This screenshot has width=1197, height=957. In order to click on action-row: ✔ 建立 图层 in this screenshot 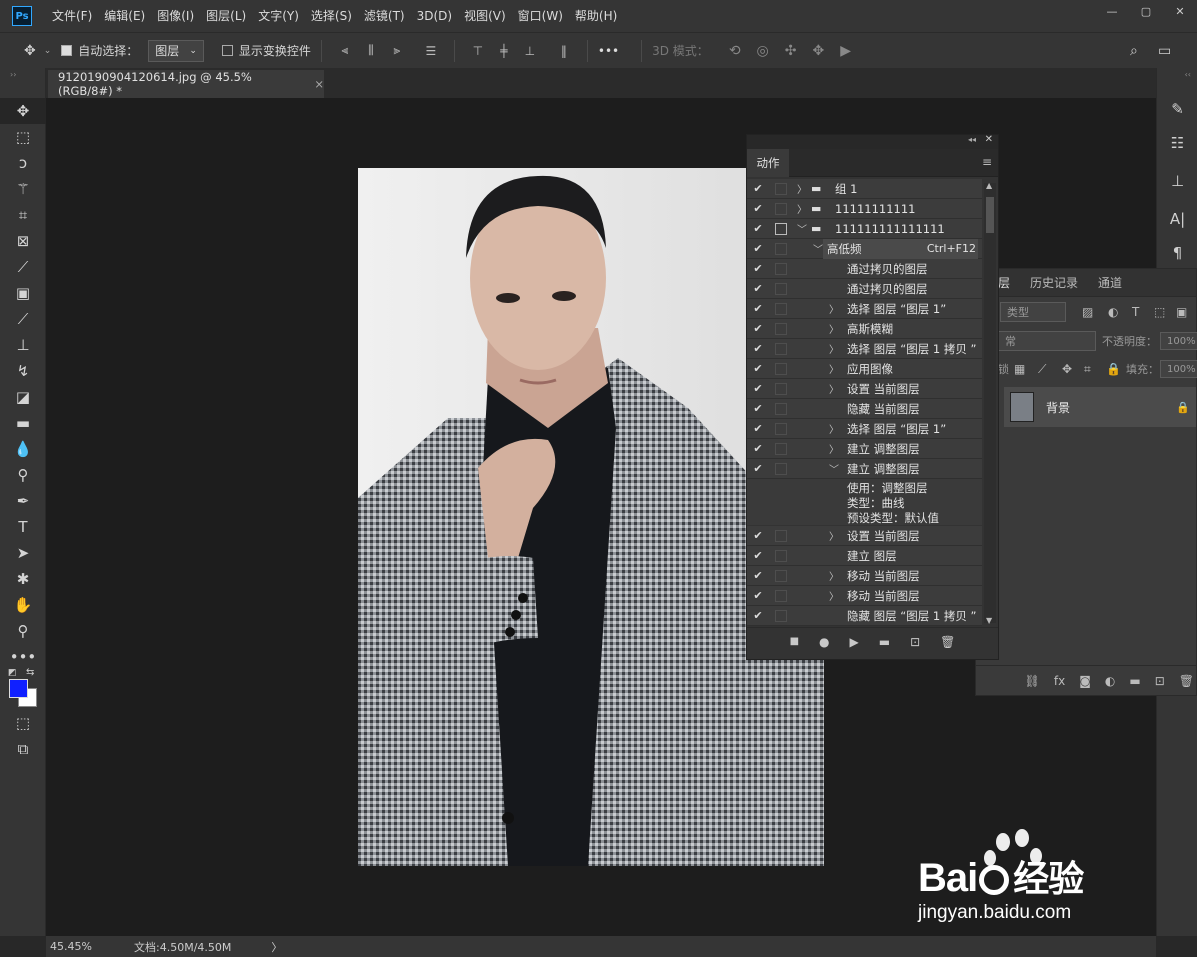, I will do `click(864, 556)`.